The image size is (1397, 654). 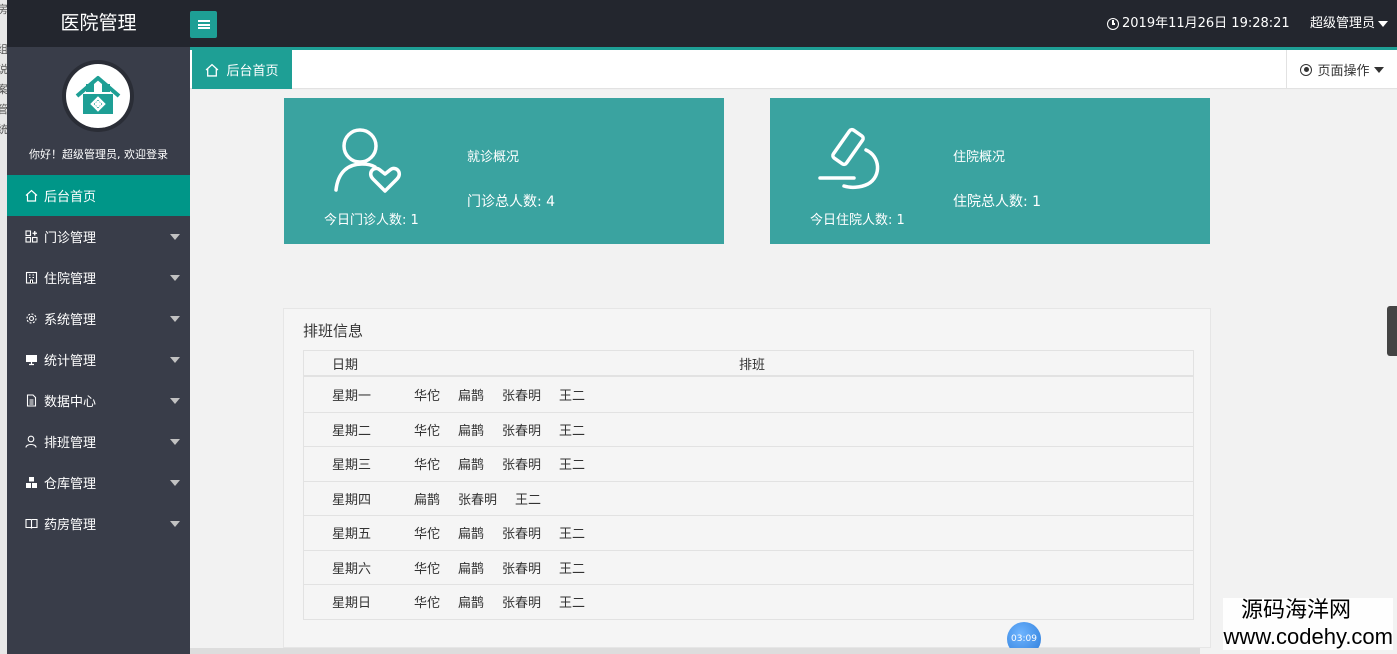 I want to click on tab-home: 后台首页, so click(x=242, y=69).